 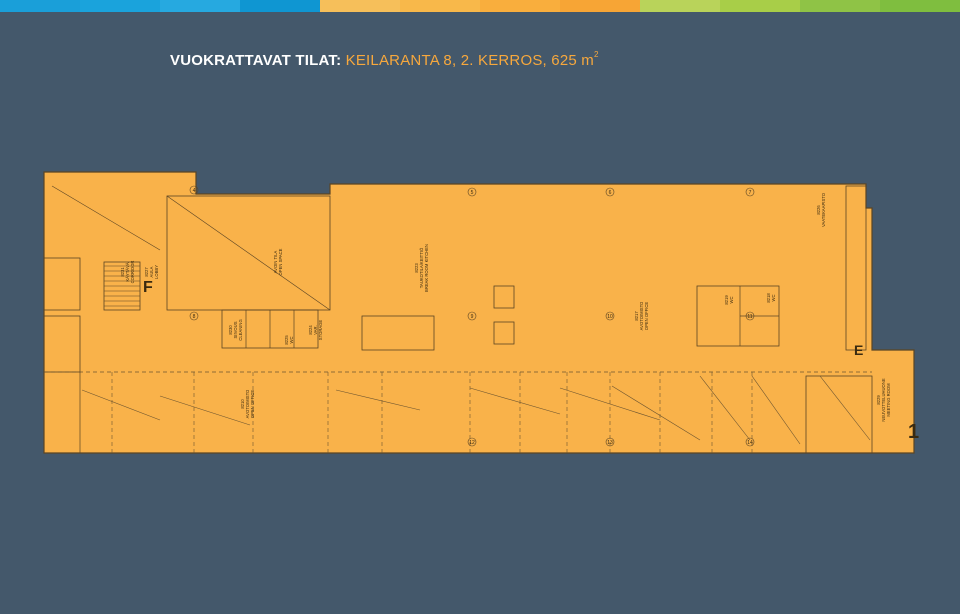 I want to click on marker-f: F, so click(x=148, y=287).